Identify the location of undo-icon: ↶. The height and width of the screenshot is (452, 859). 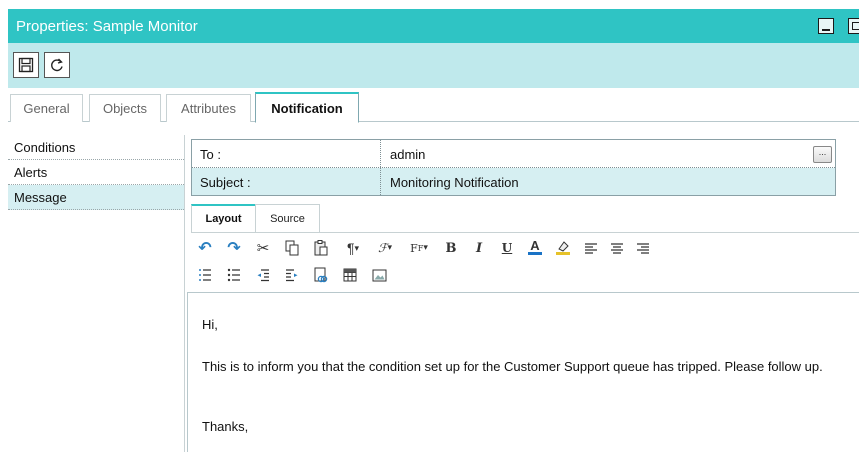
(205, 248).